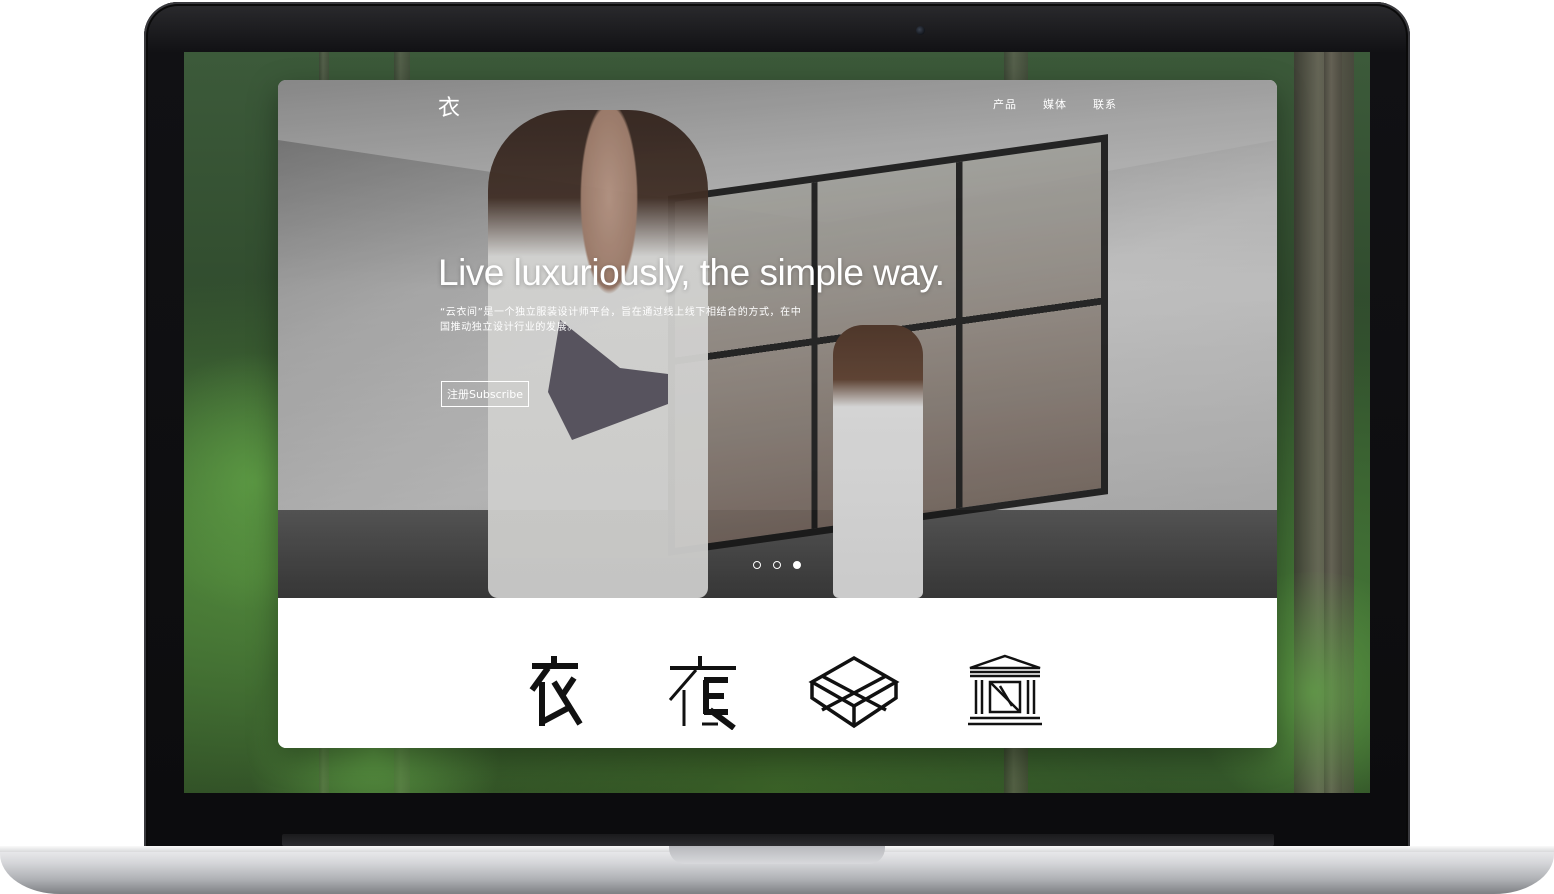 This screenshot has height=894, width=1554. What do you see at coordinates (509, 327) in the screenshot?
I see `hero-description-line: 国推动独立设计行业的发展。` at bounding box center [509, 327].